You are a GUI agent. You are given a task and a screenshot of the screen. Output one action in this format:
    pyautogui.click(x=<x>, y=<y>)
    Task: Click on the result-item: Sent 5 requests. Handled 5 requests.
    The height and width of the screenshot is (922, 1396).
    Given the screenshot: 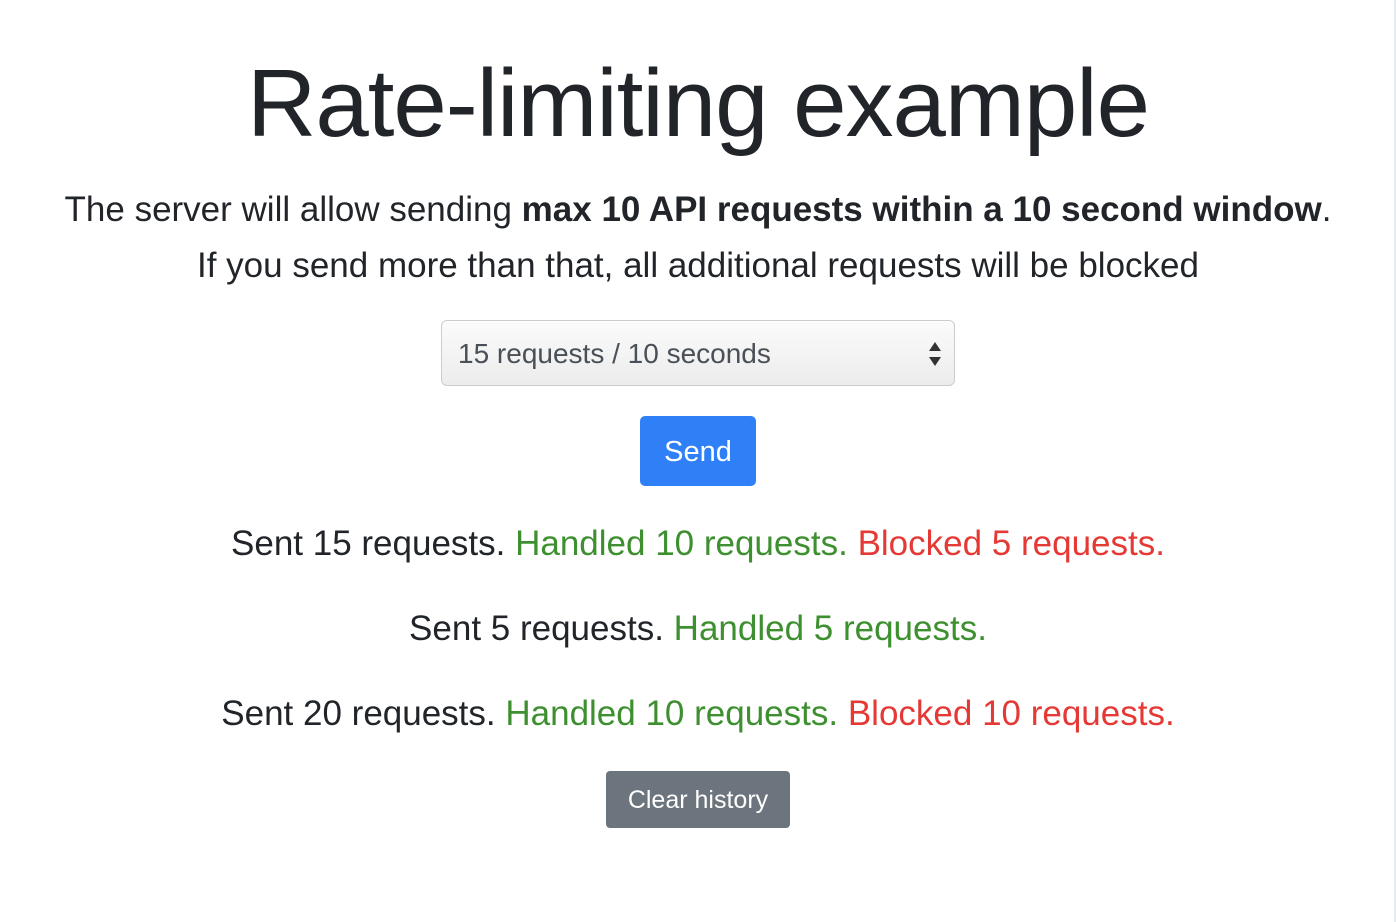 What is the action you would take?
    pyautogui.click(x=698, y=629)
    